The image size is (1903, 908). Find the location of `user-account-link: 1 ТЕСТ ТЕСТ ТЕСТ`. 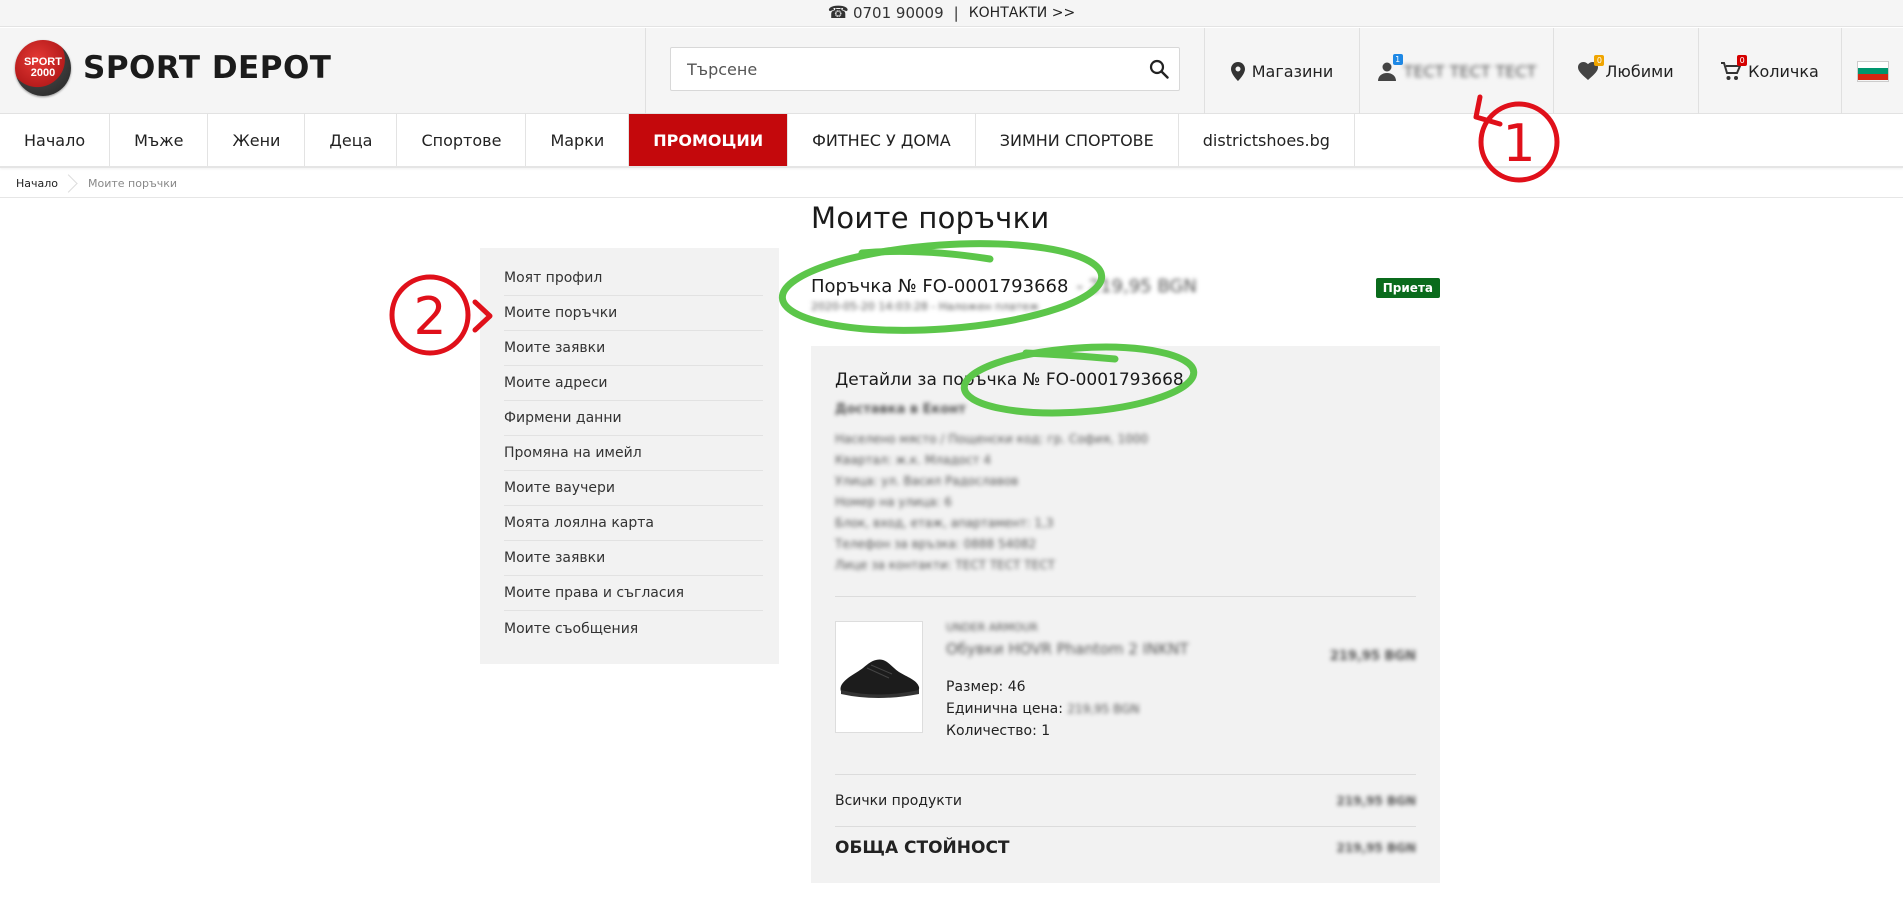

user-account-link: 1 ТЕСТ ТЕСТ ТЕСТ is located at coordinates (1456, 71).